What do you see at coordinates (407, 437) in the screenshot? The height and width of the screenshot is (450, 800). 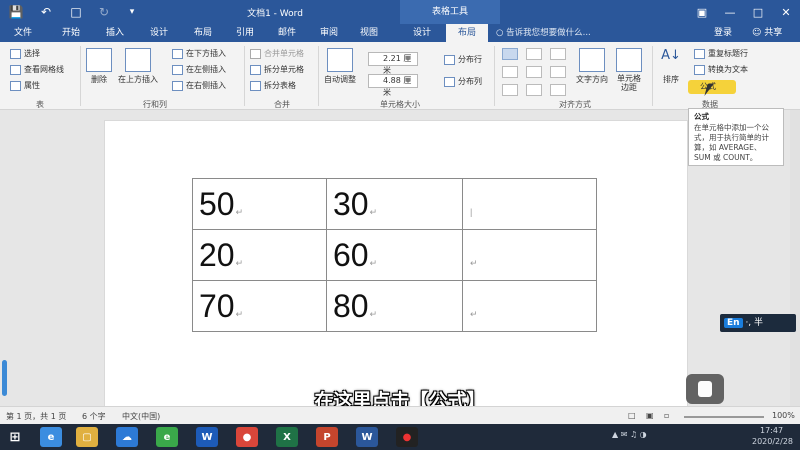 I see `record-icon: ●` at bounding box center [407, 437].